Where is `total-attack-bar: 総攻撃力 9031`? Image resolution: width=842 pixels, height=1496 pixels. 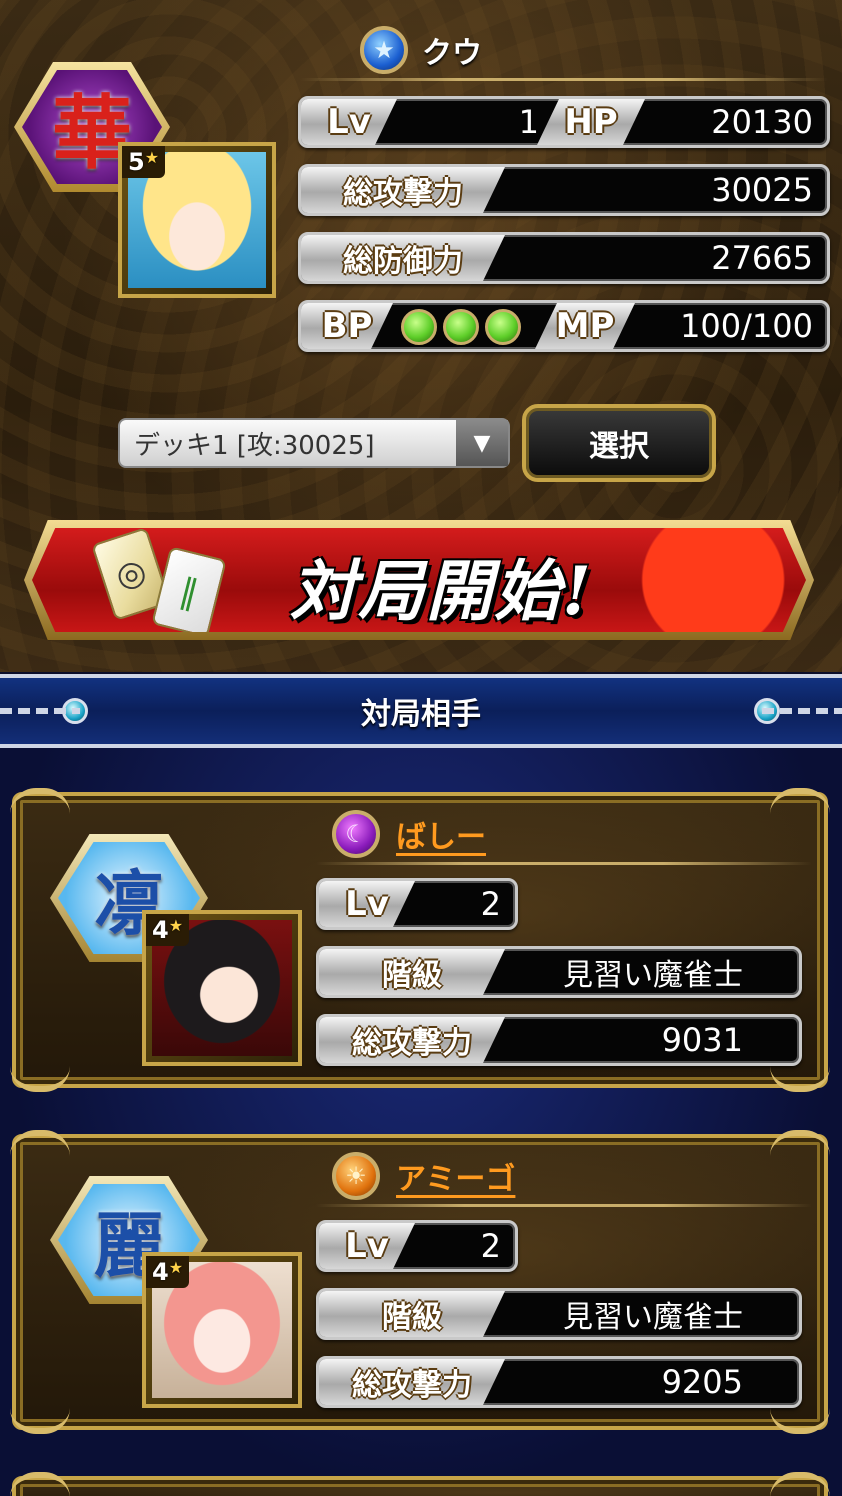
total-attack-bar: 総攻撃力 9031 is located at coordinates (559, 1040).